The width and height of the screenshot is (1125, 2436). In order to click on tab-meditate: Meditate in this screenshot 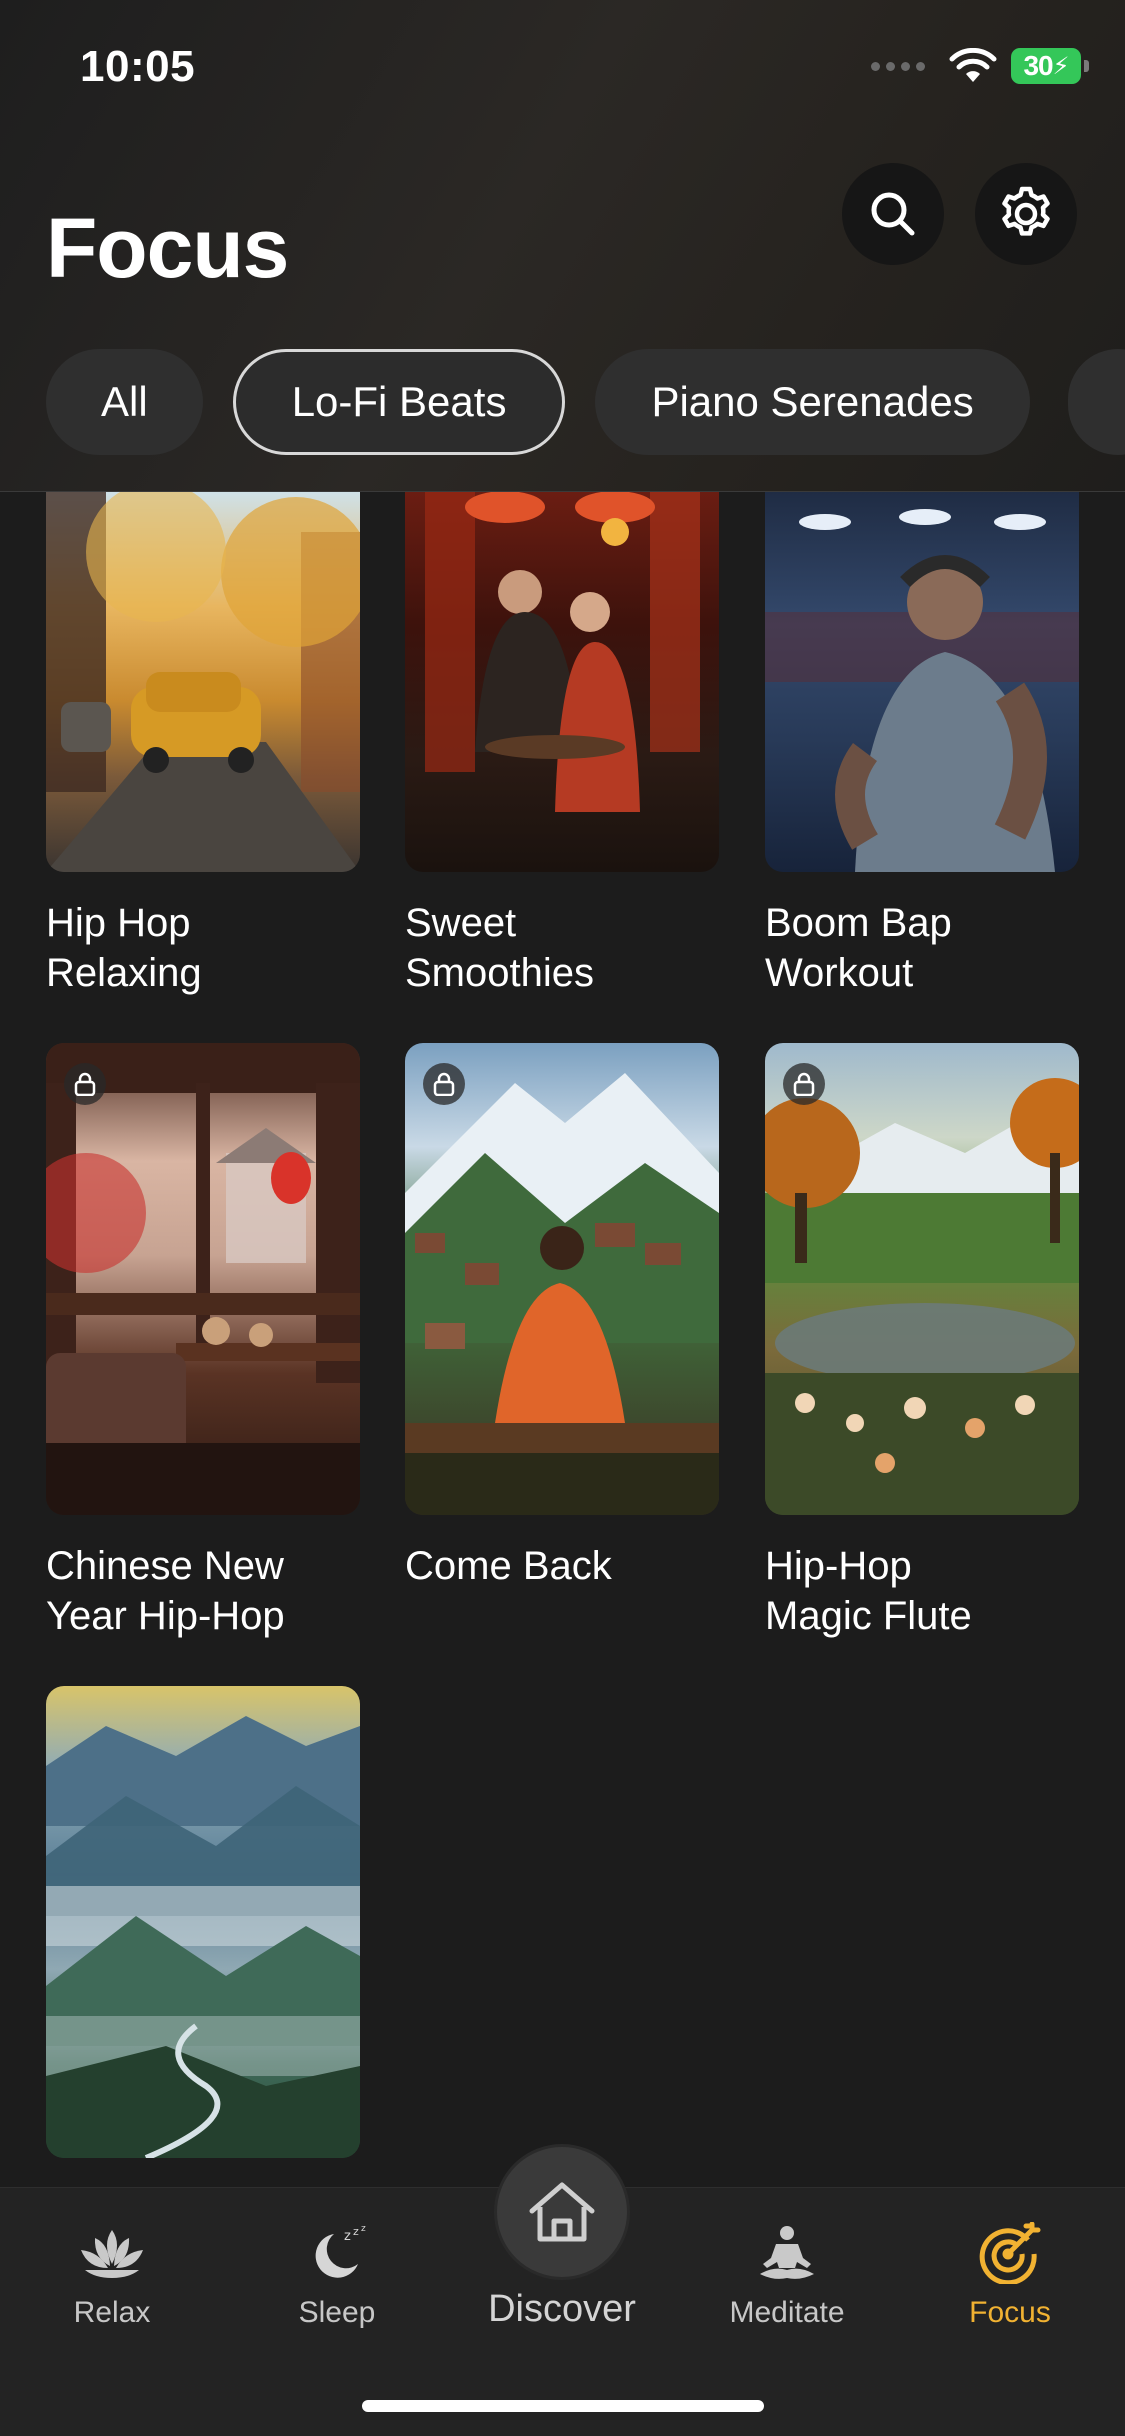, I will do `click(787, 2274)`.